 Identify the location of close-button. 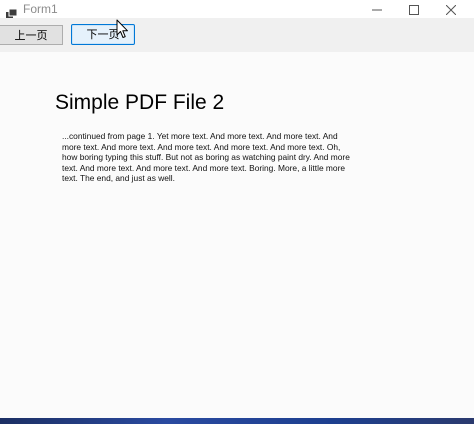
(451, 9).